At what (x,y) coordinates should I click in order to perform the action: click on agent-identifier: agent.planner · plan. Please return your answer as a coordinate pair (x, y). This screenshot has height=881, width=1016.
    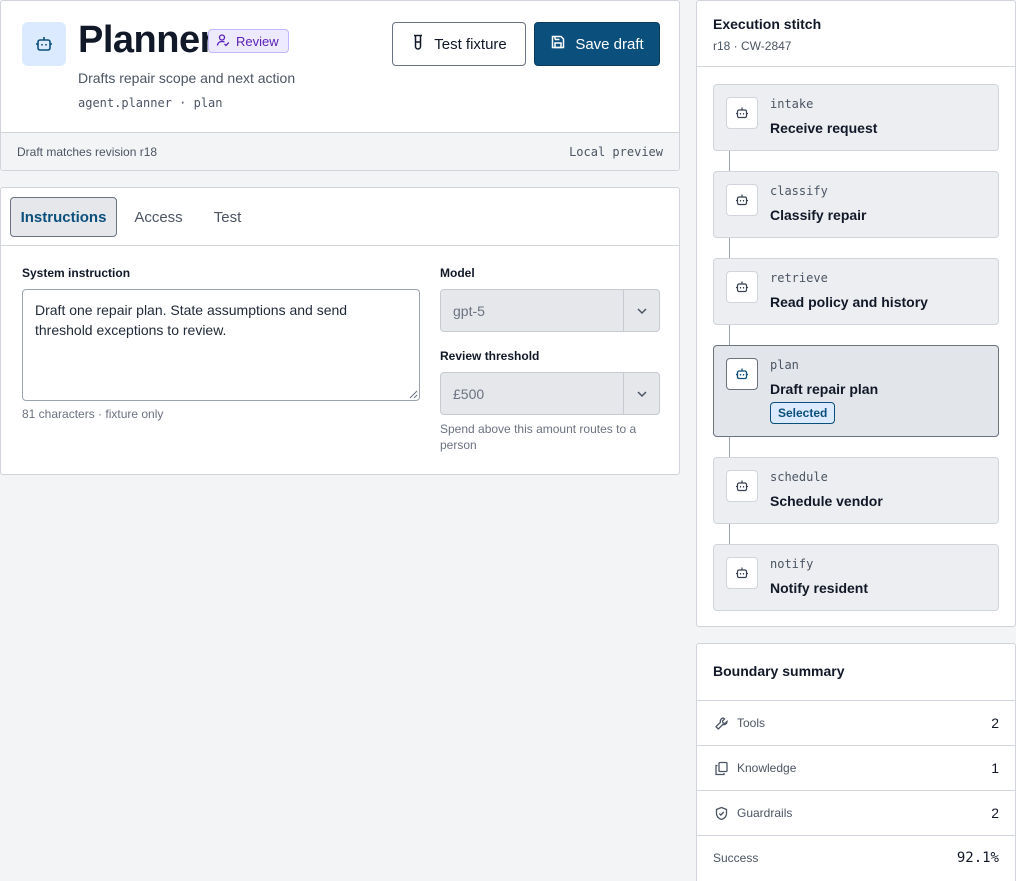
    Looking at the image, I should click on (150, 103).